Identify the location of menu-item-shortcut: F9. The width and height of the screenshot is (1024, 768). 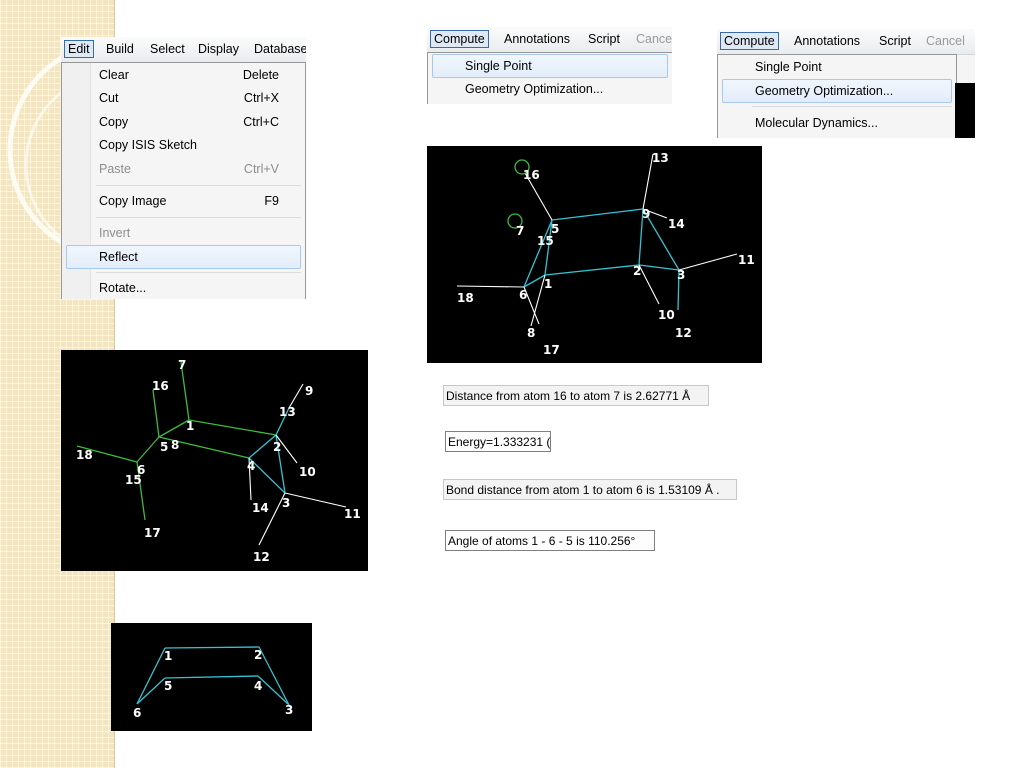
(271, 201).